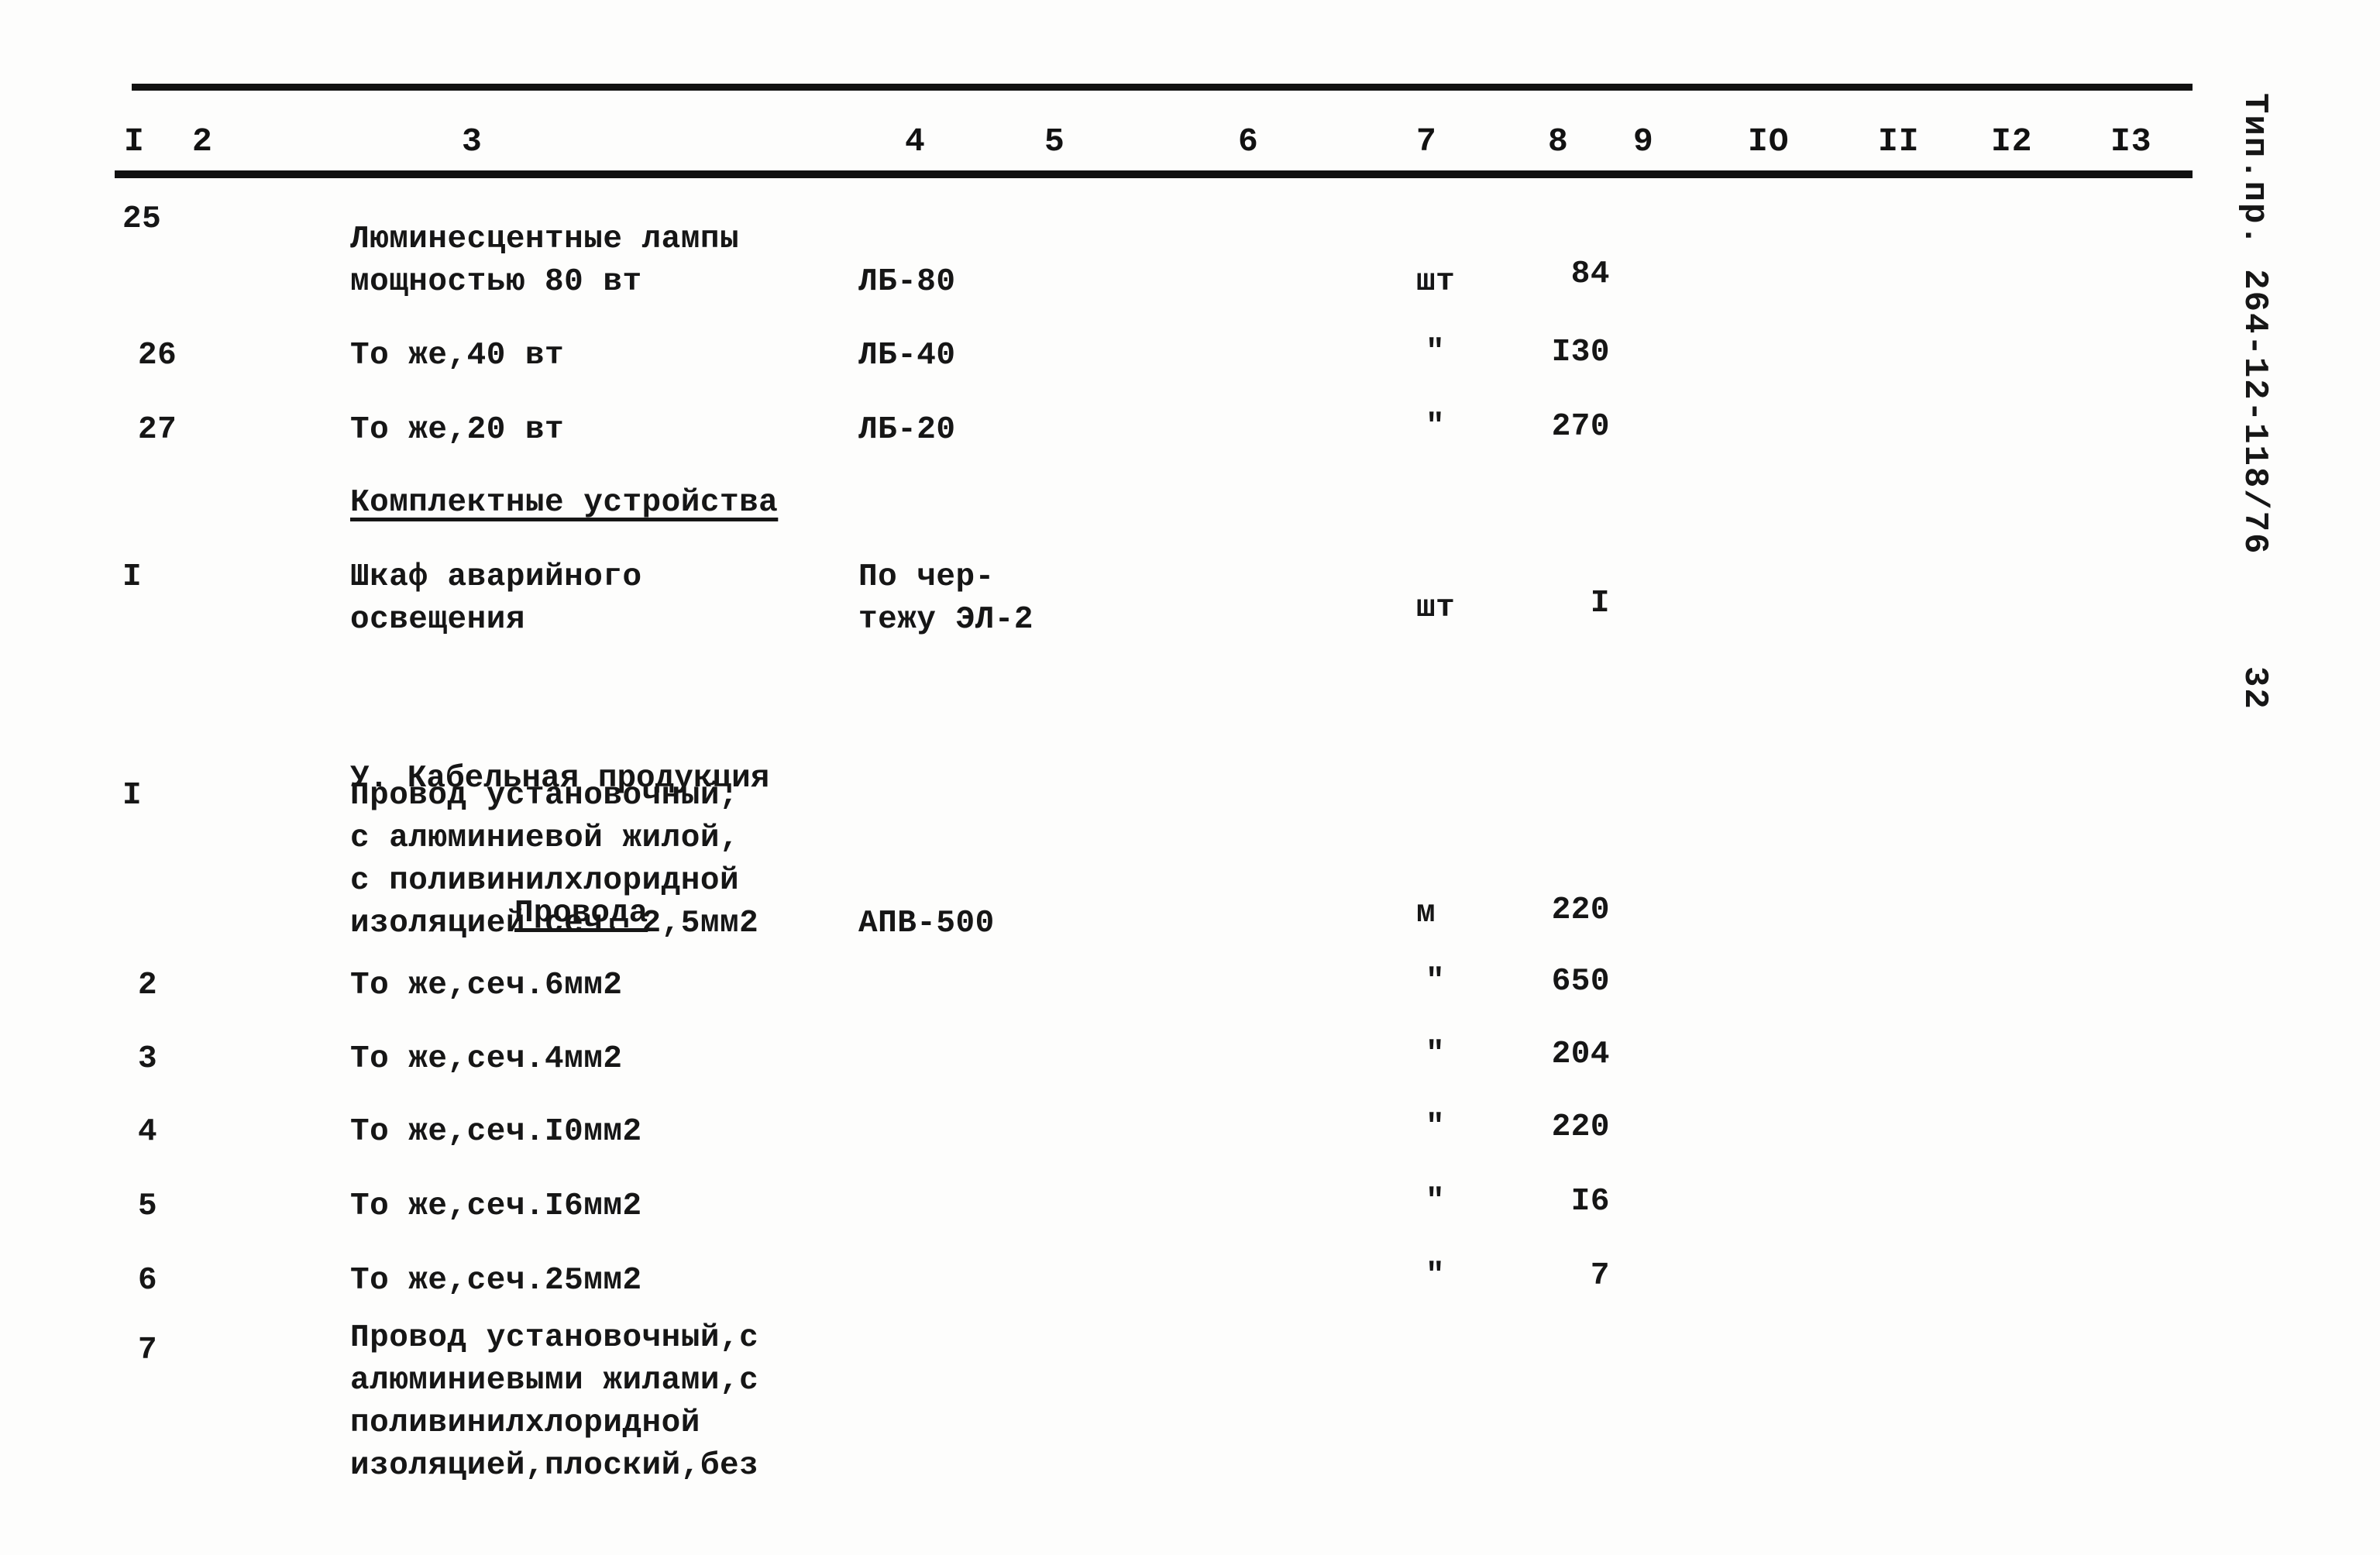  Describe the element at coordinates (1644, 141) in the screenshot. I see `column-header-9: 9` at that location.